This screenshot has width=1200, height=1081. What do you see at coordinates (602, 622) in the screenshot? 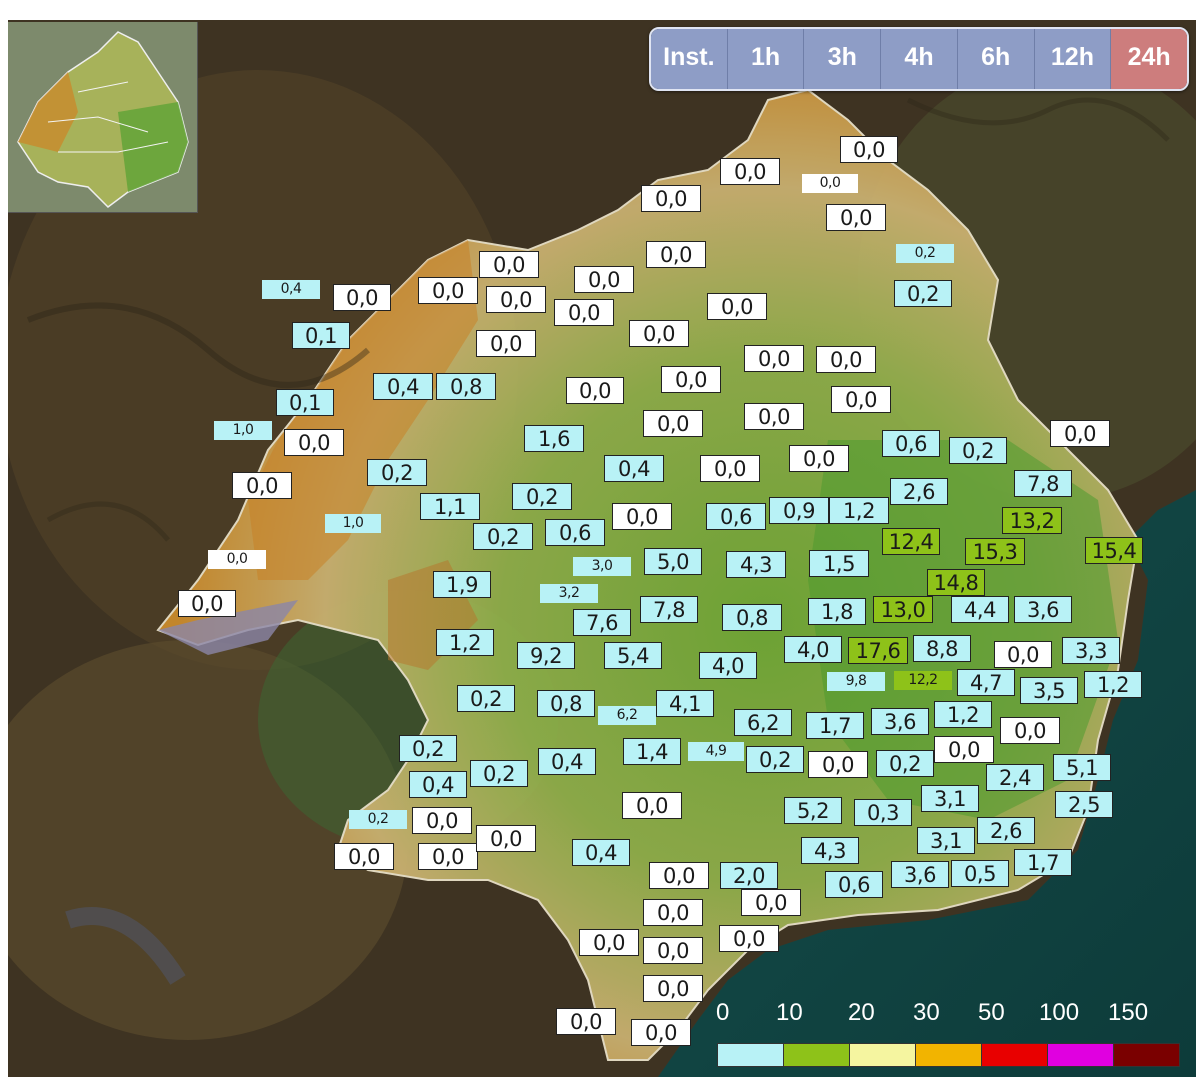
I see `station-rainfall-label: 7,6` at bounding box center [602, 622].